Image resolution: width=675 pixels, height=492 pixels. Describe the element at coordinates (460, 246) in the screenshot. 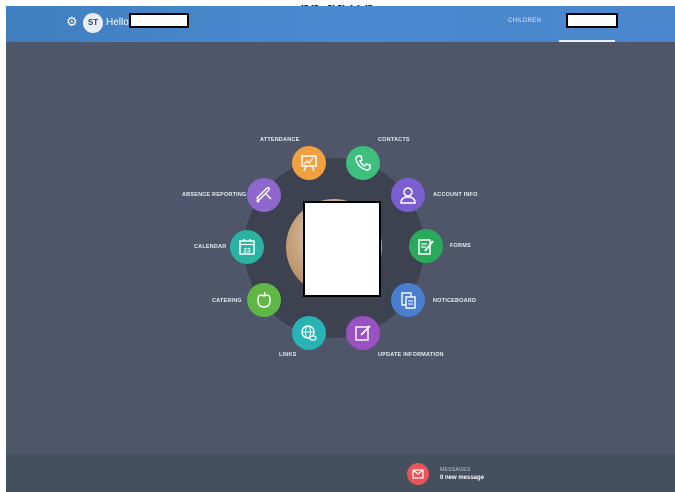

I see `forms-label: FORMS` at that location.